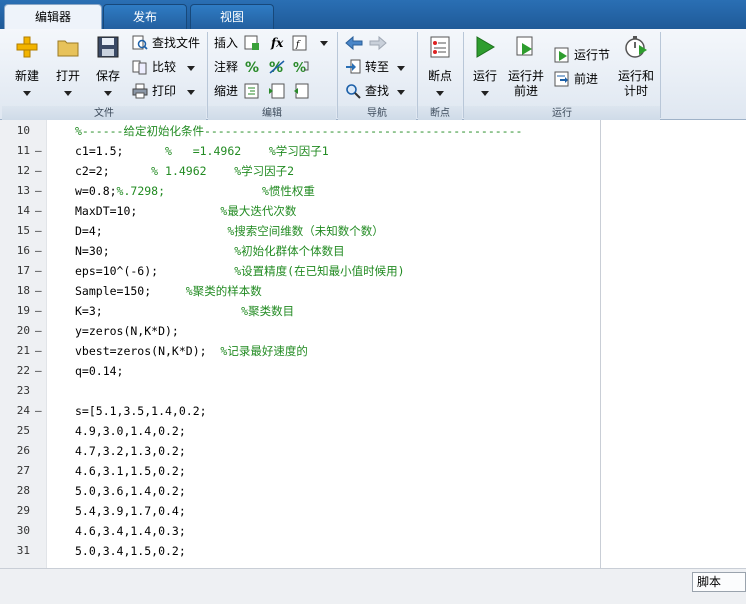  What do you see at coordinates (229, 231) in the screenshot?
I see `code-line: D=4; %搜索空间维数（未知数个数）` at bounding box center [229, 231].